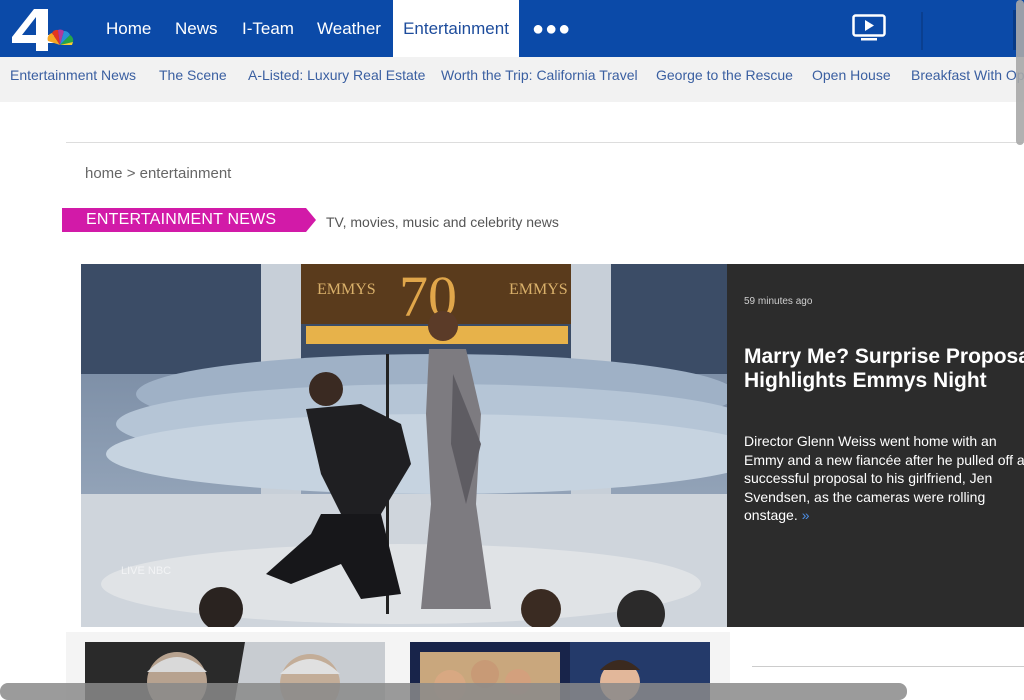  I want to click on nav-entertainment: Entertainment, so click(456, 28).